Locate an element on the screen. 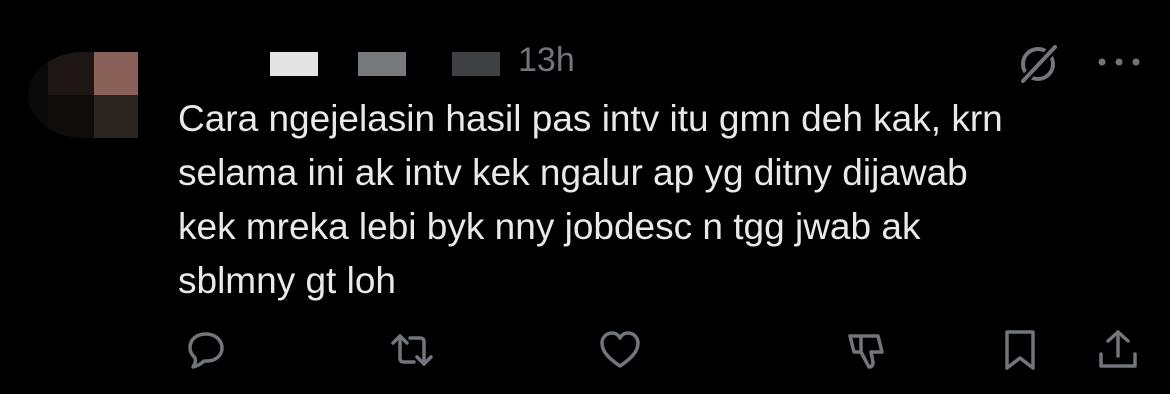  action-bar is located at coordinates (585, 350).